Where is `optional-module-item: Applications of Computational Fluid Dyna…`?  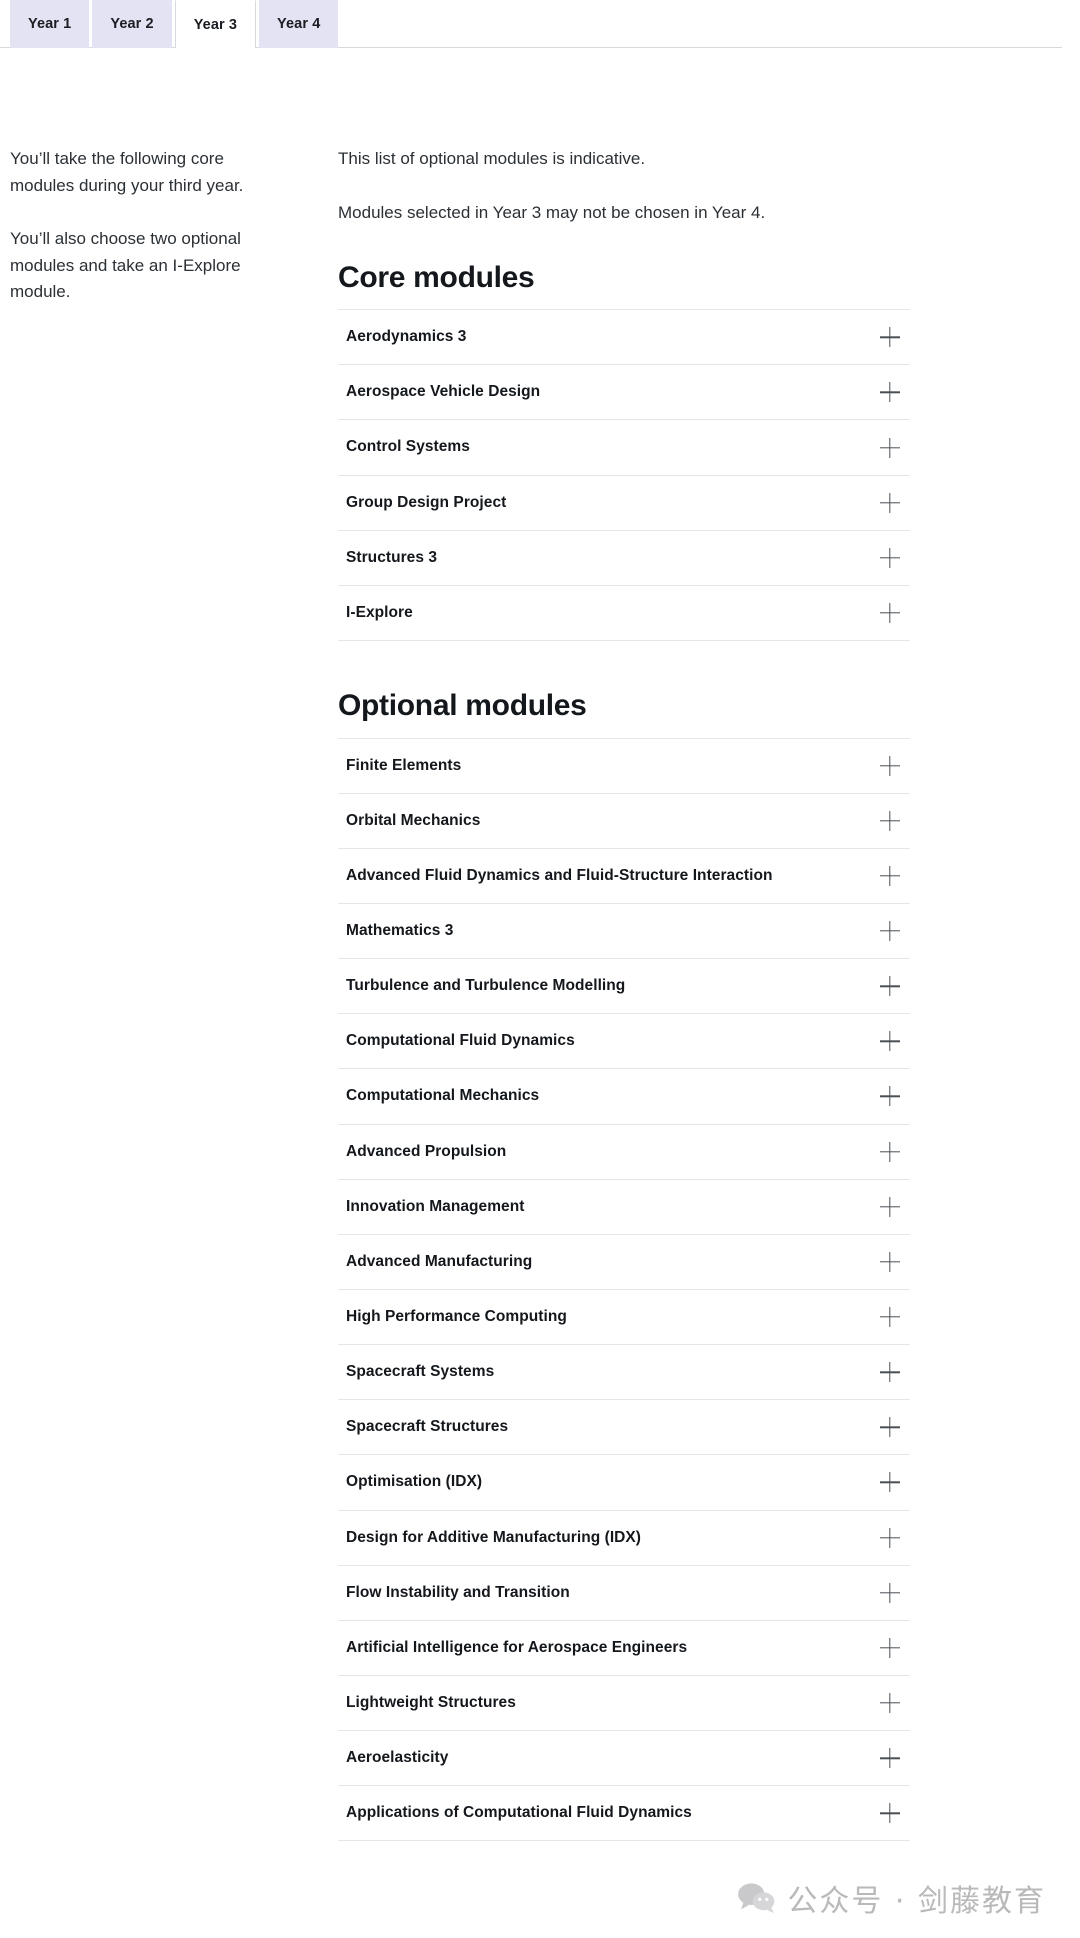
optional-module-item: Applications of Computational Fluid Dyna… is located at coordinates (624, 1814).